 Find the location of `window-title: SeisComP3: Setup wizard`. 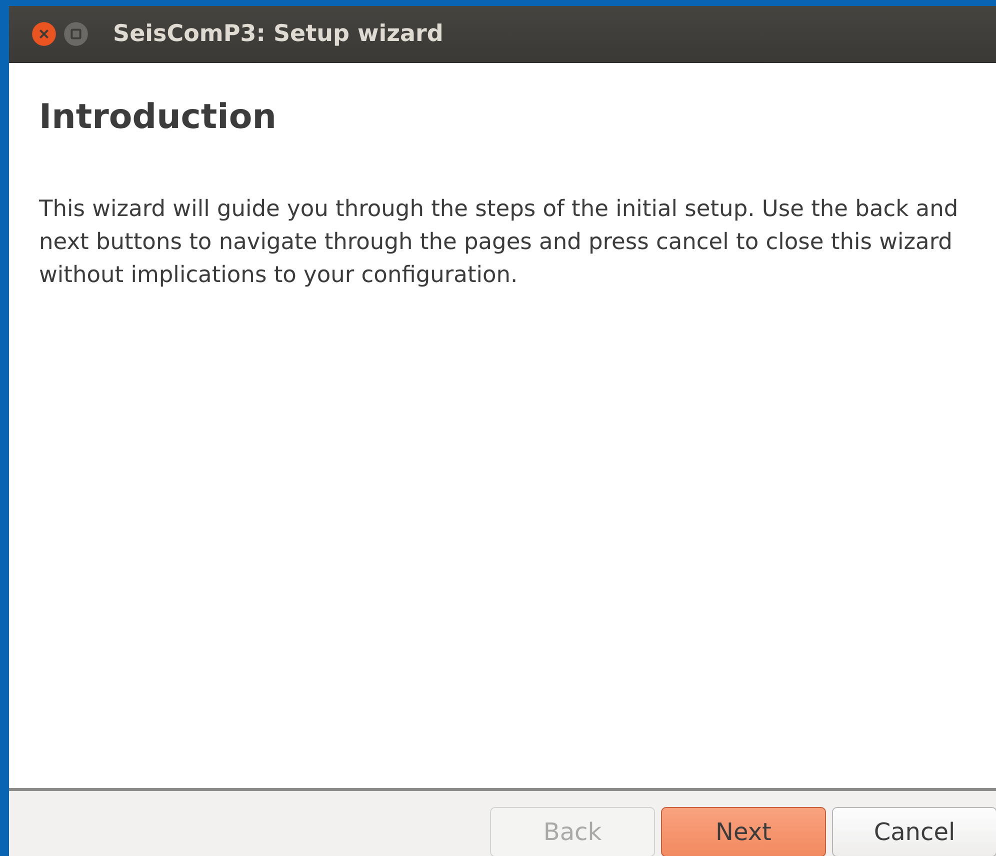

window-title: SeisComP3: Setup wizard is located at coordinates (278, 34).